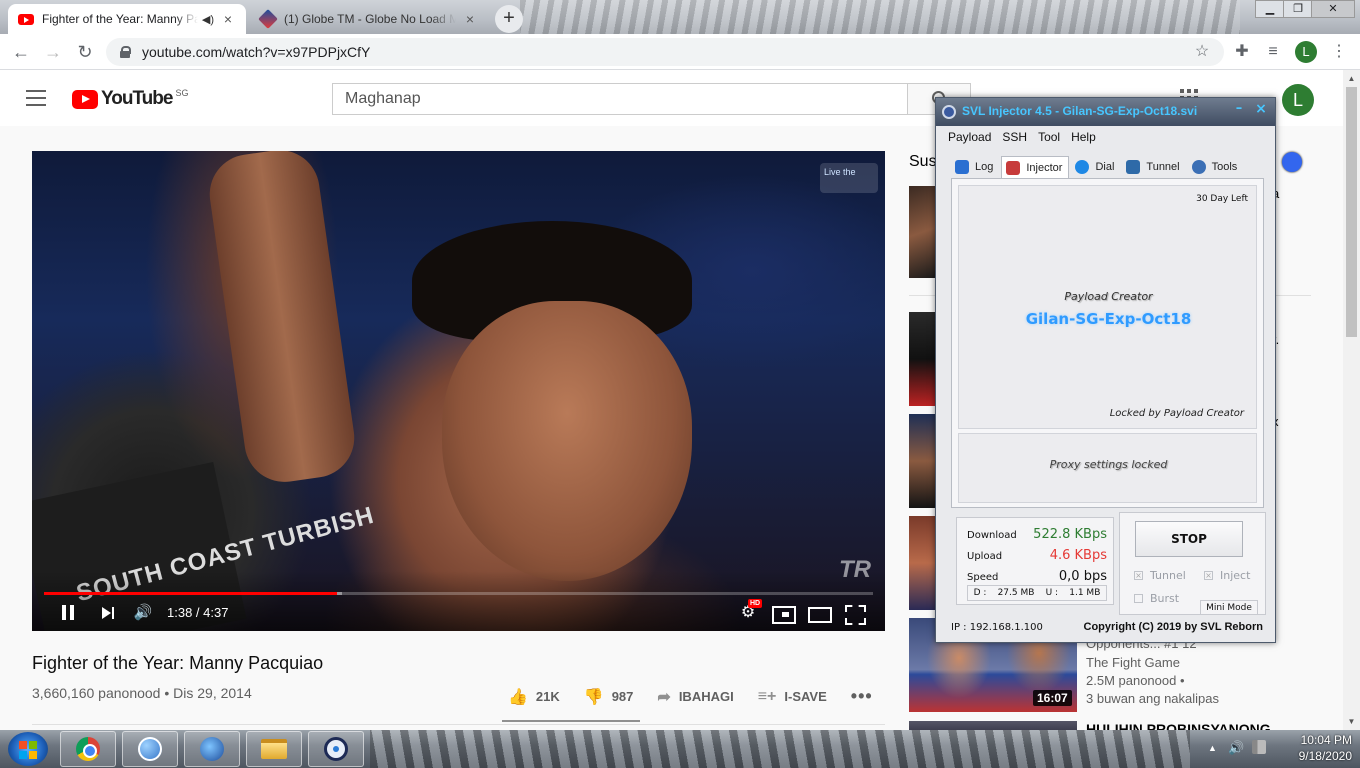 Image resolution: width=1360 pixels, height=768 pixels. Describe the element at coordinates (1235, 575) in the screenshot. I see `inject-label: Inject` at that location.